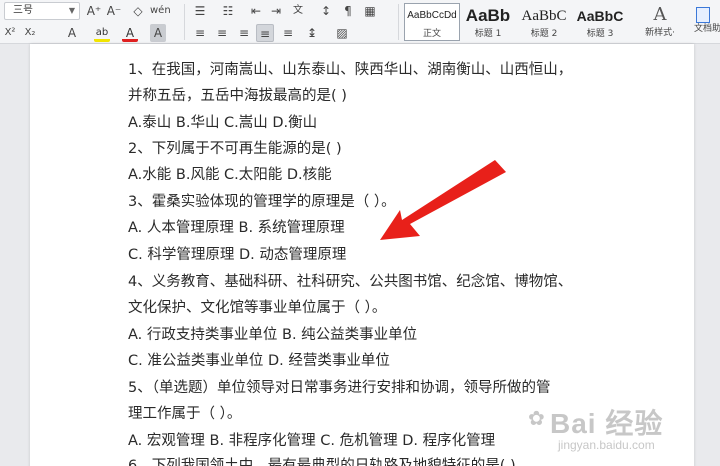 This screenshot has width=720, height=466. What do you see at coordinates (158, 33) in the screenshot?
I see `char-shading-icon: A` at bounding box center [158, 33].